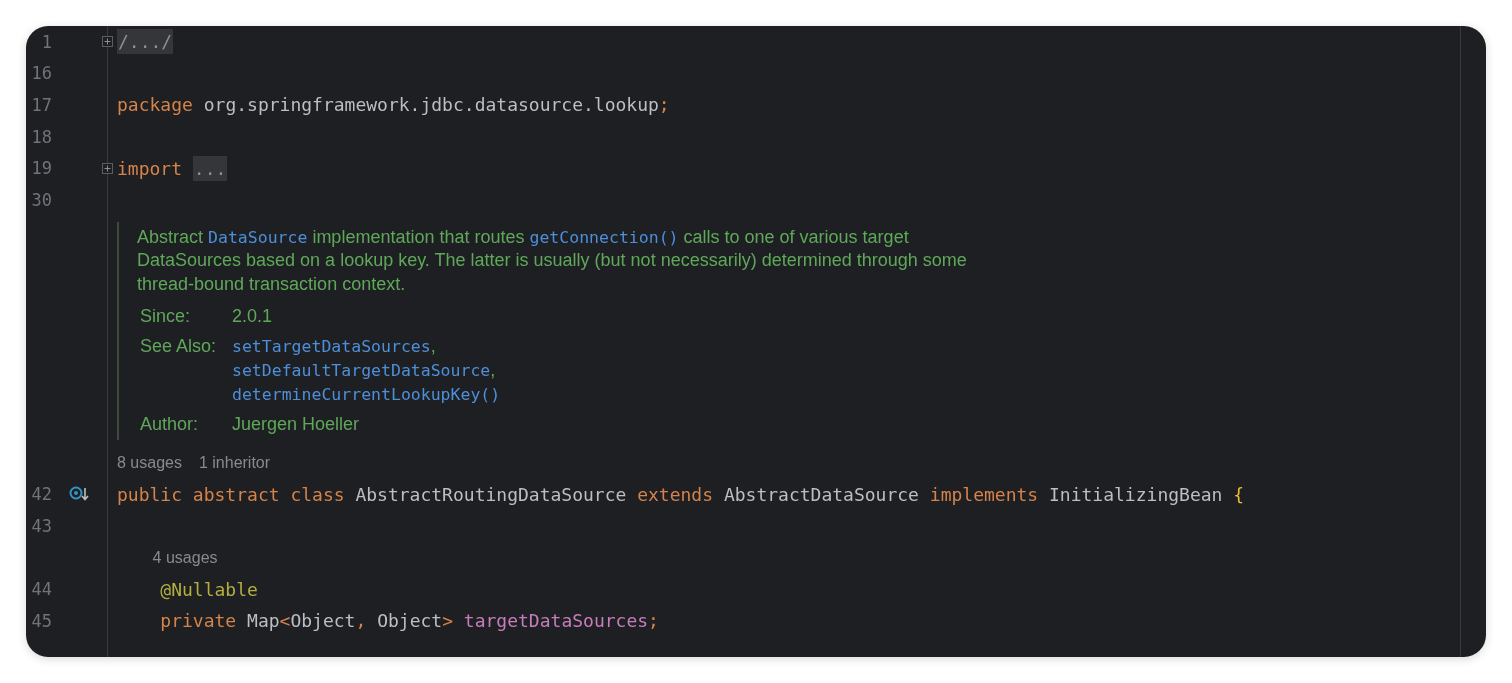 This screenshot has width=1512, height=683. What do you see at coordinates (185, 557) in the screenshot?
I see `usage-hint: 4 usages` at bounding box center [185, 557].